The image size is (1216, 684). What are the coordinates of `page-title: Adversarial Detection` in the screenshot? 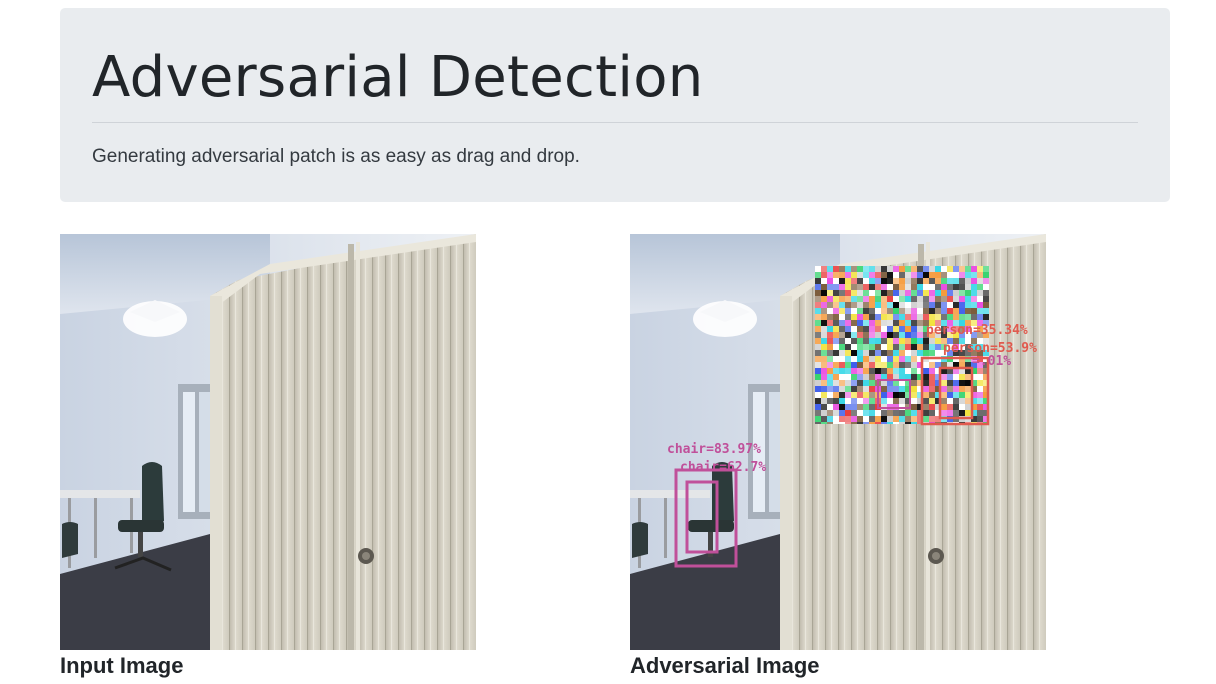 It's located at (398, 77).